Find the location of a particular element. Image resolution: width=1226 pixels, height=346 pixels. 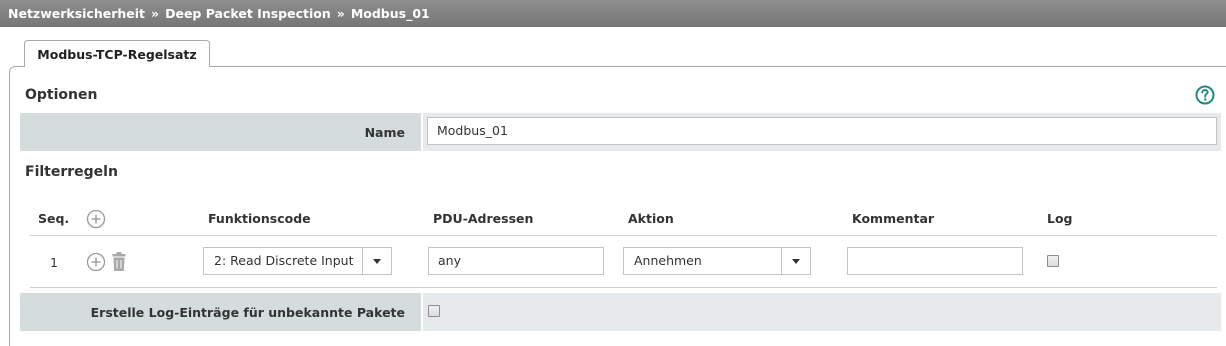

column-header-comment: Kommentar is located at coordinates (893, 218).